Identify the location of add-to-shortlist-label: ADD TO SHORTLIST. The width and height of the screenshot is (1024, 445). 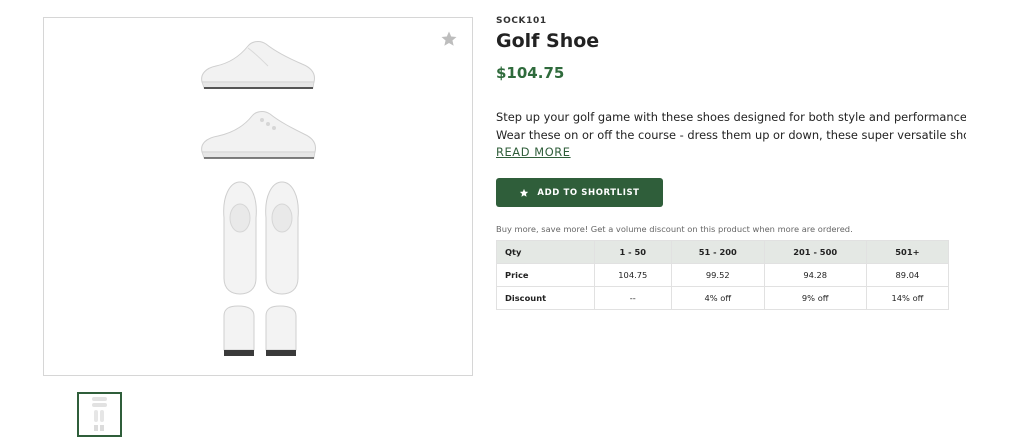
(588, 192).